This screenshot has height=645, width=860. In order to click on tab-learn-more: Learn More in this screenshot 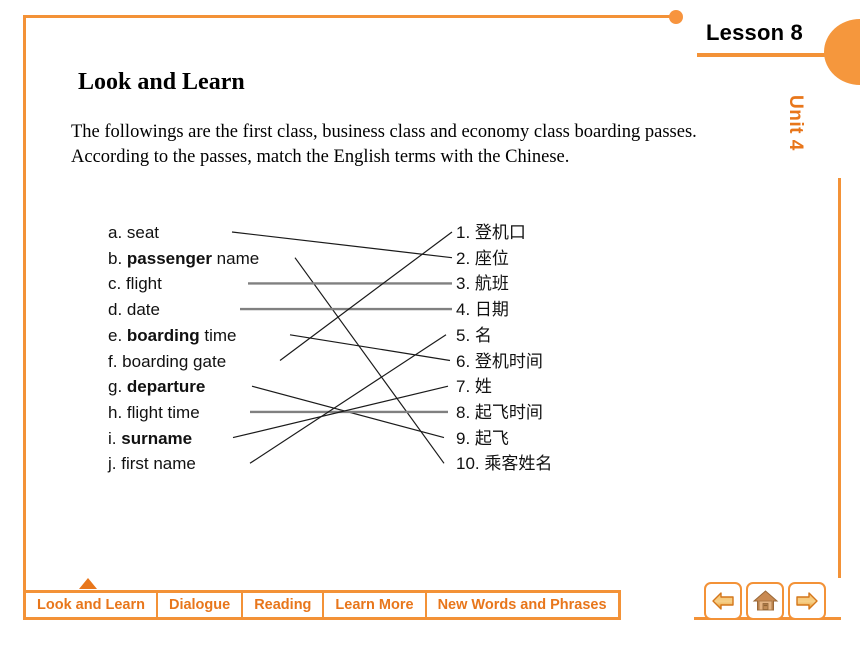, I will do `click(375, 605)`.